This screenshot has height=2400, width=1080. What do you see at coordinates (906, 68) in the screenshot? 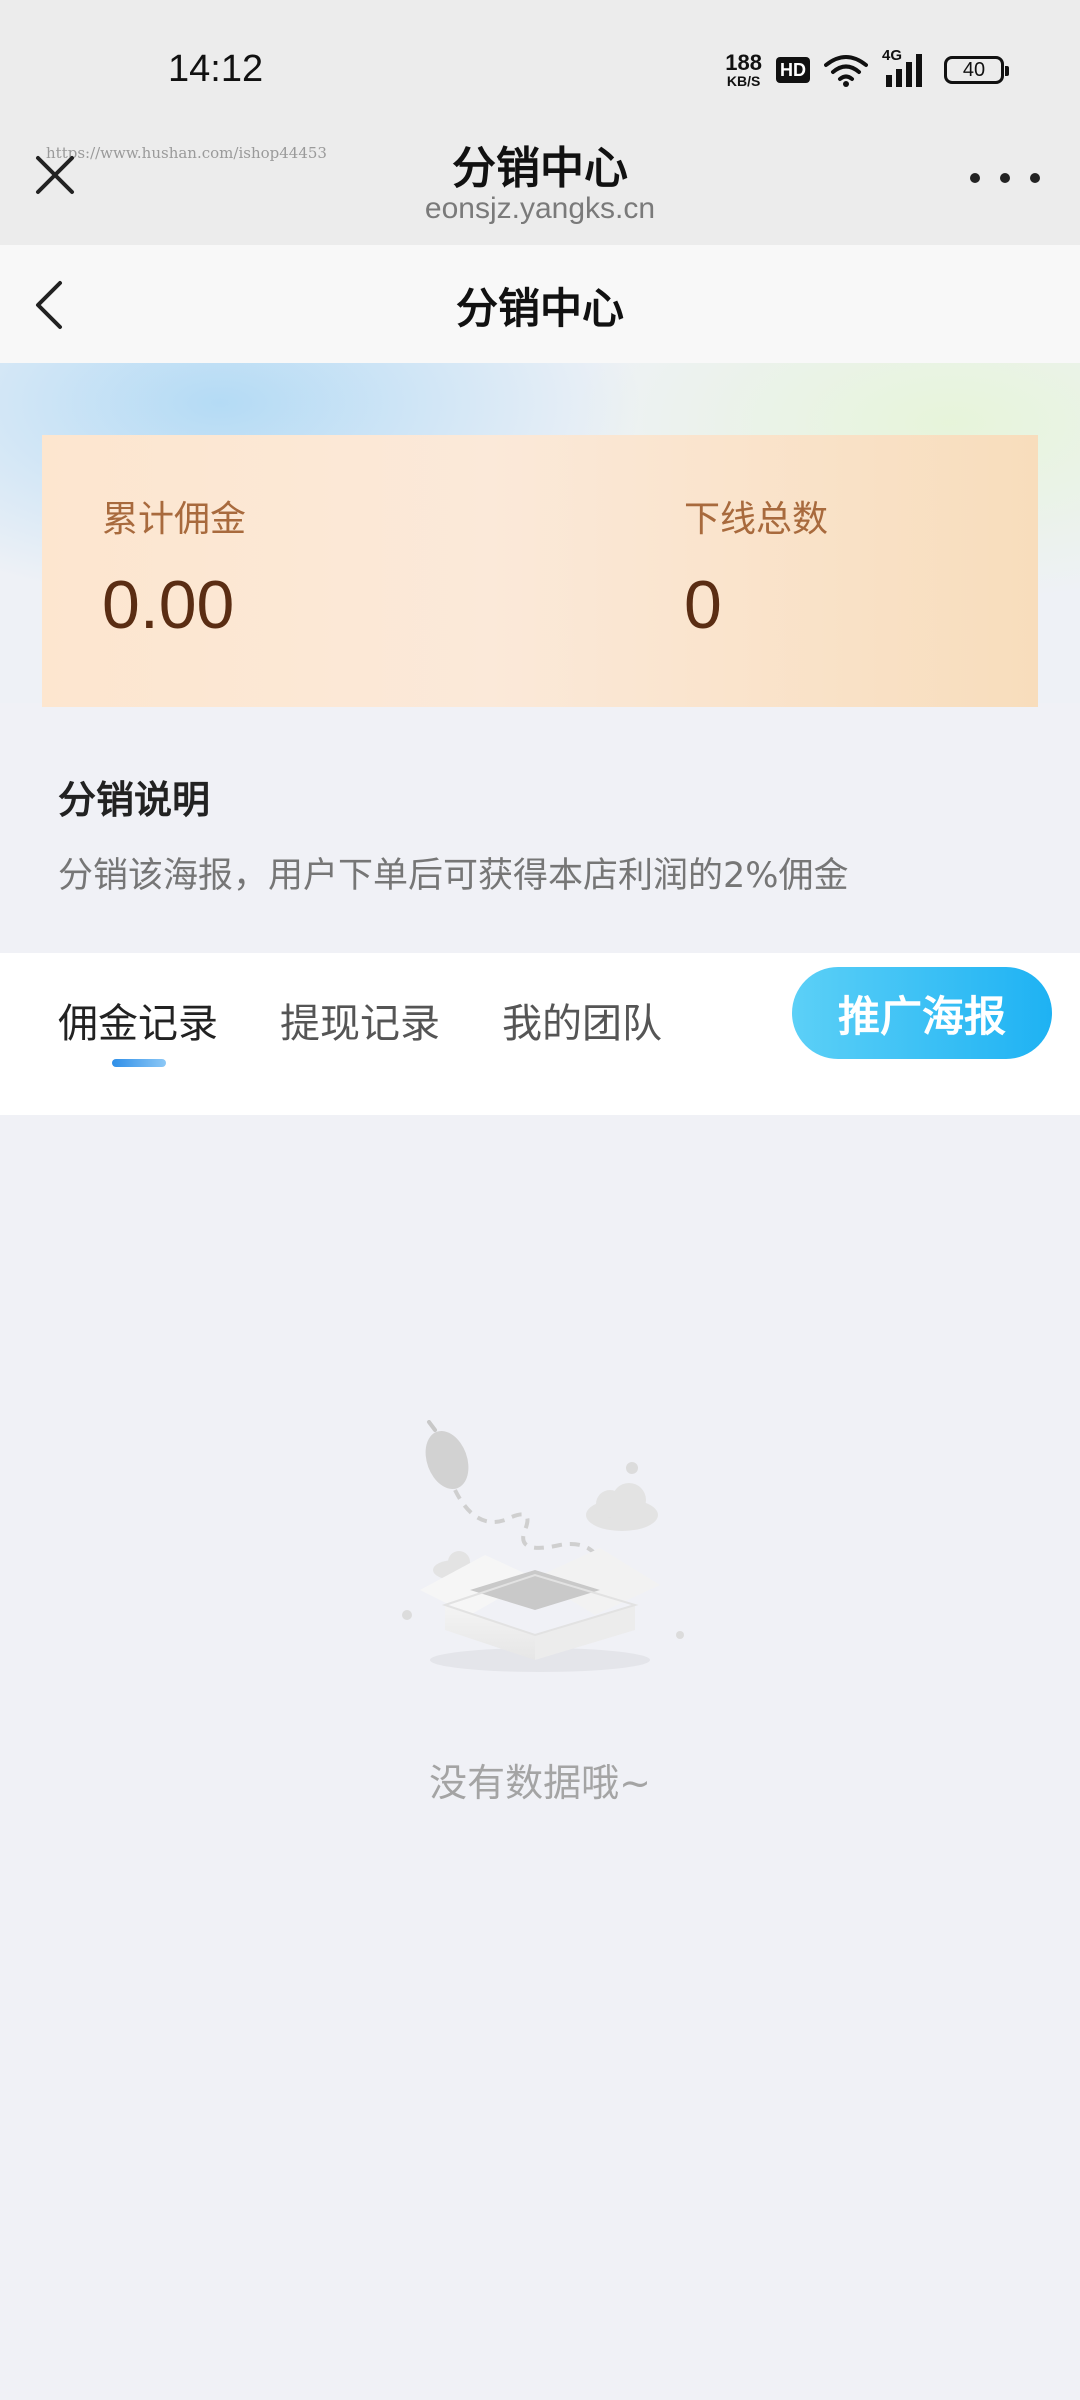
I see `cellular-signal-icon: 4G` at bounding box center [906, 68].